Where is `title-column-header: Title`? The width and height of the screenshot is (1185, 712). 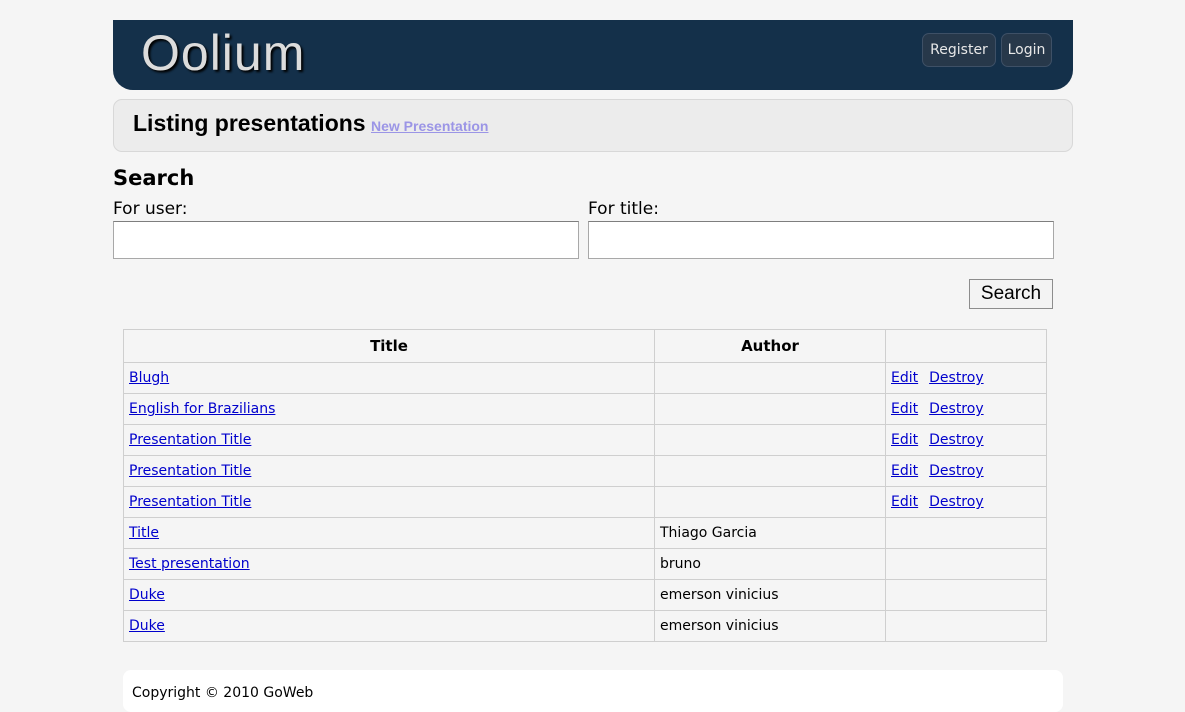
title-column-header: Title is located at coordinates (389, 346).